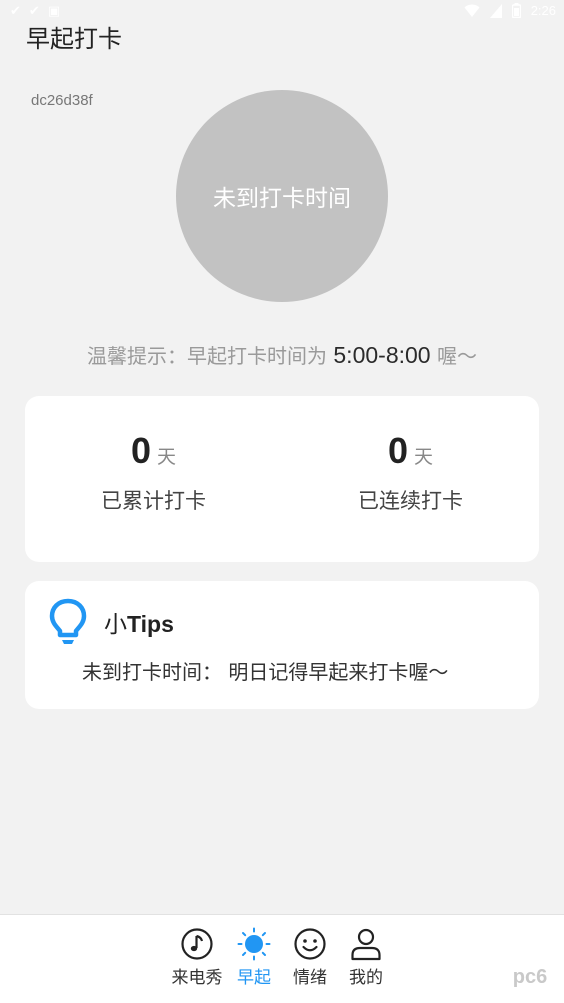 This screenshot has height=1003, width=564. What do you see at coordinates (197, 978) in the screenshot?
I see `nav-label-ringtone-show: 来电秀` at bounding box center [197, 978].